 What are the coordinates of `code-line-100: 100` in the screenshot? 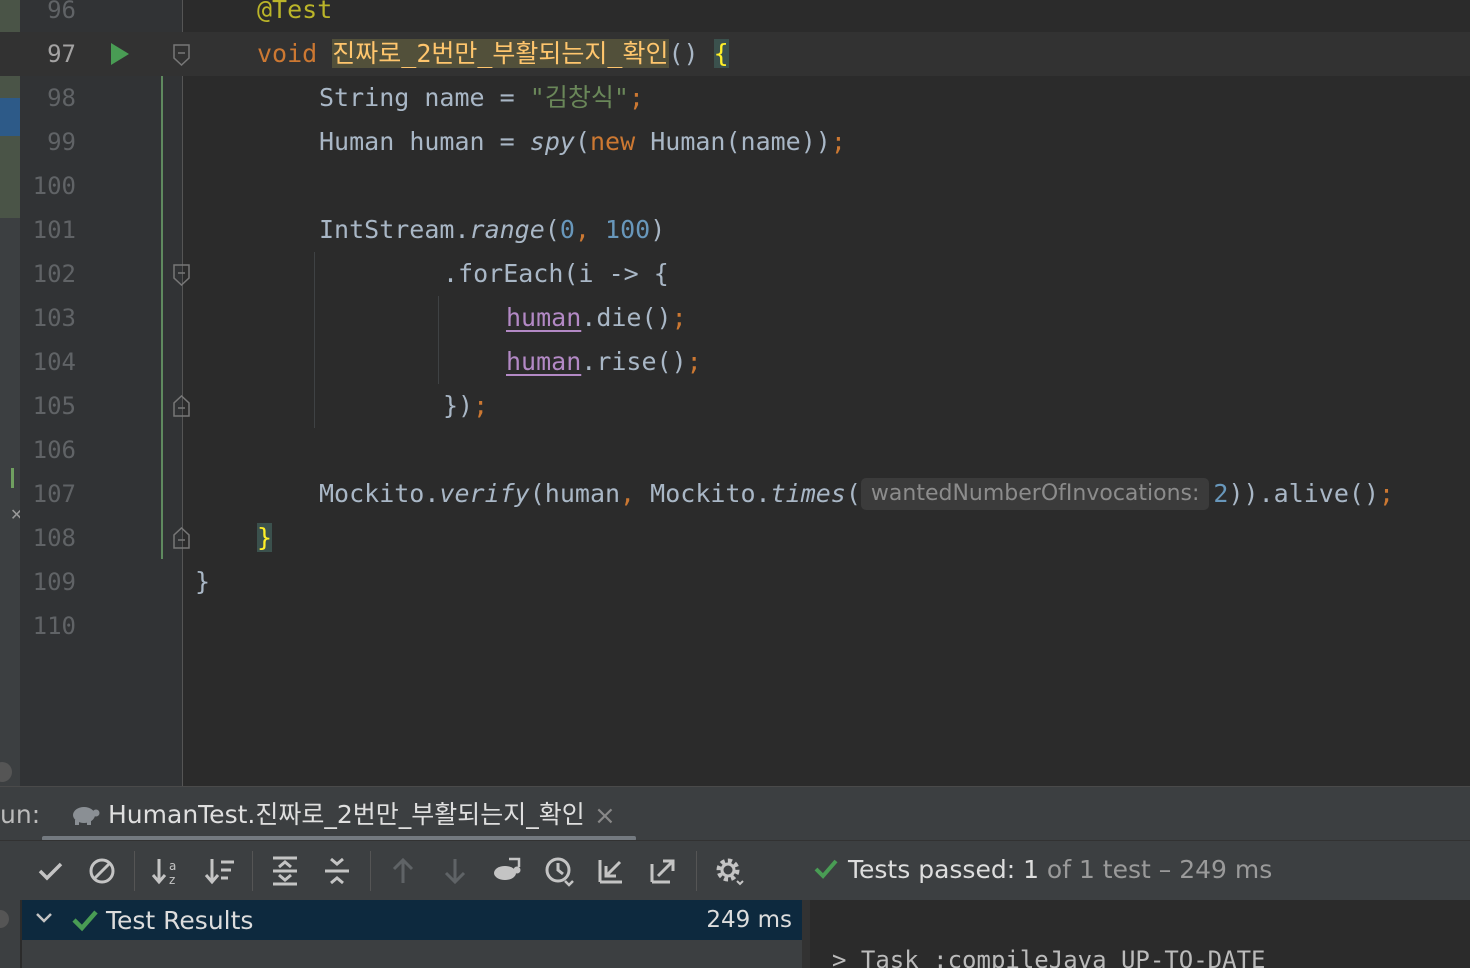 It's located at (735, 186).